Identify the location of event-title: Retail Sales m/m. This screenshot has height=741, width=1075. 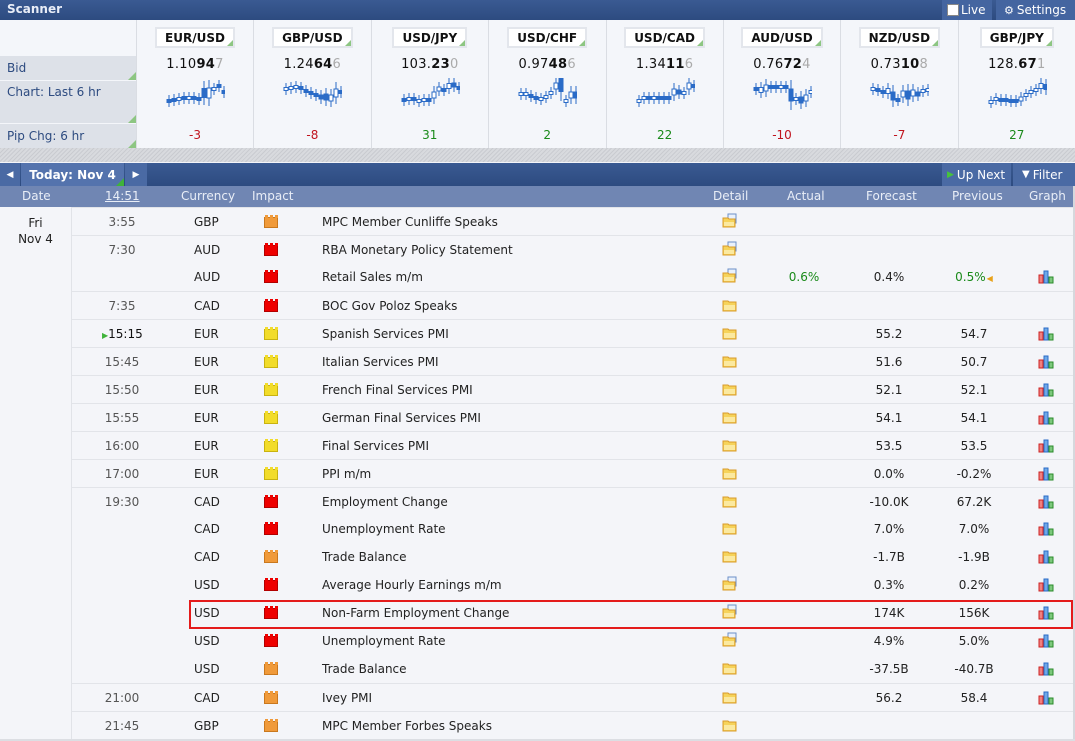
(372, 277).